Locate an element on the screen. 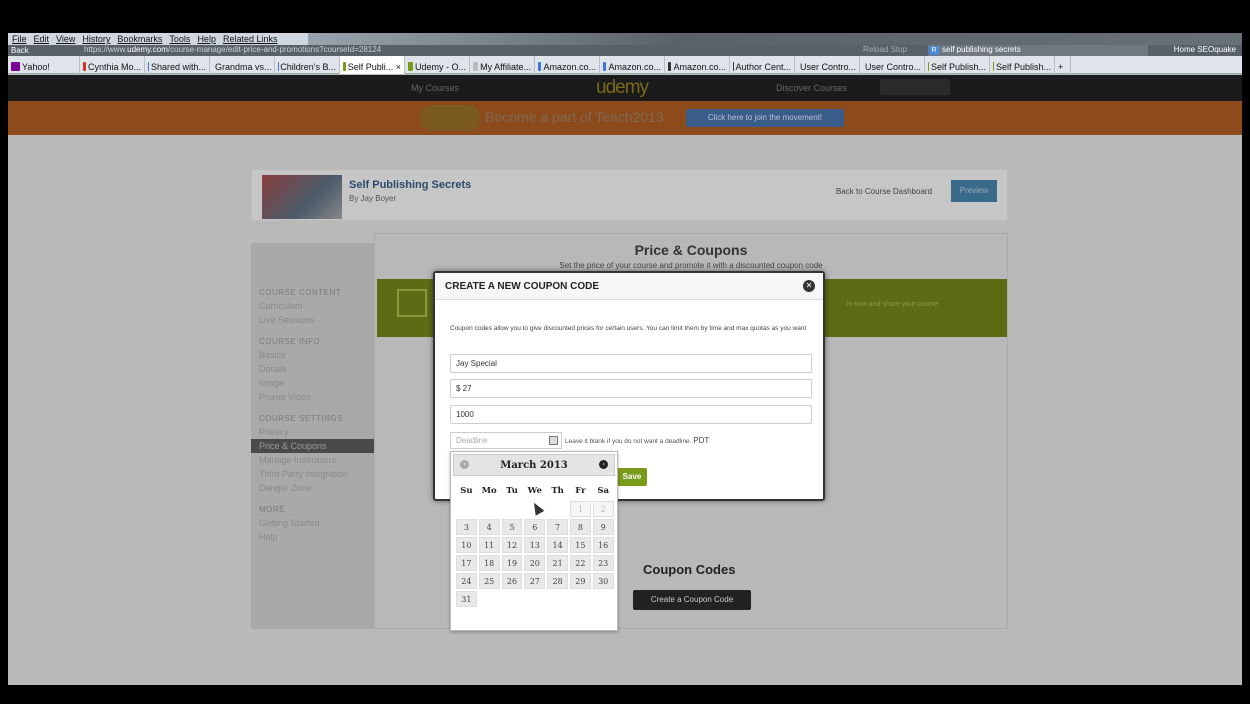 The image size is (1250, 704). create-coupon-button: Create a Coupon Code is located at coordinates (692, 600).